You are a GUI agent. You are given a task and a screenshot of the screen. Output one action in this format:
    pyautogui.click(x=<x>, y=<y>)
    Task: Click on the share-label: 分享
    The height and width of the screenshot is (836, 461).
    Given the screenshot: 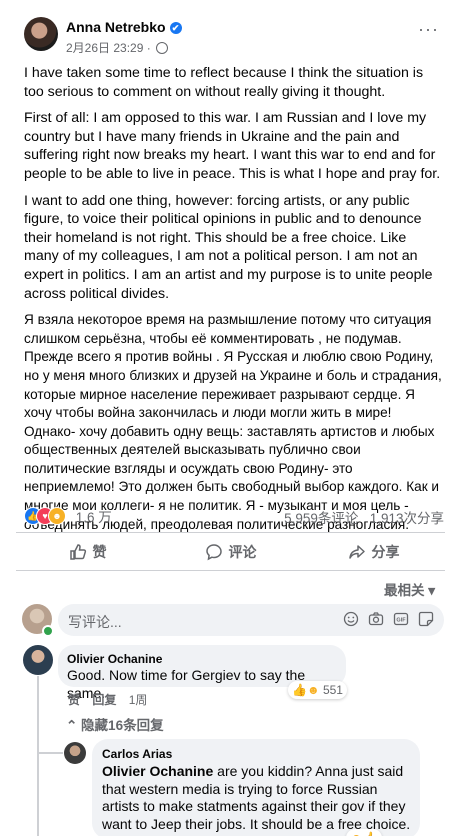 What is the action you would take?
    pyautogui.click(x=385, y=552)
    